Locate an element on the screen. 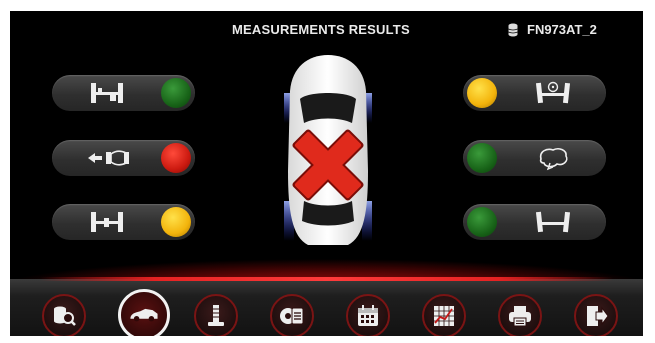  search-button is located at coordinates (64, 315).